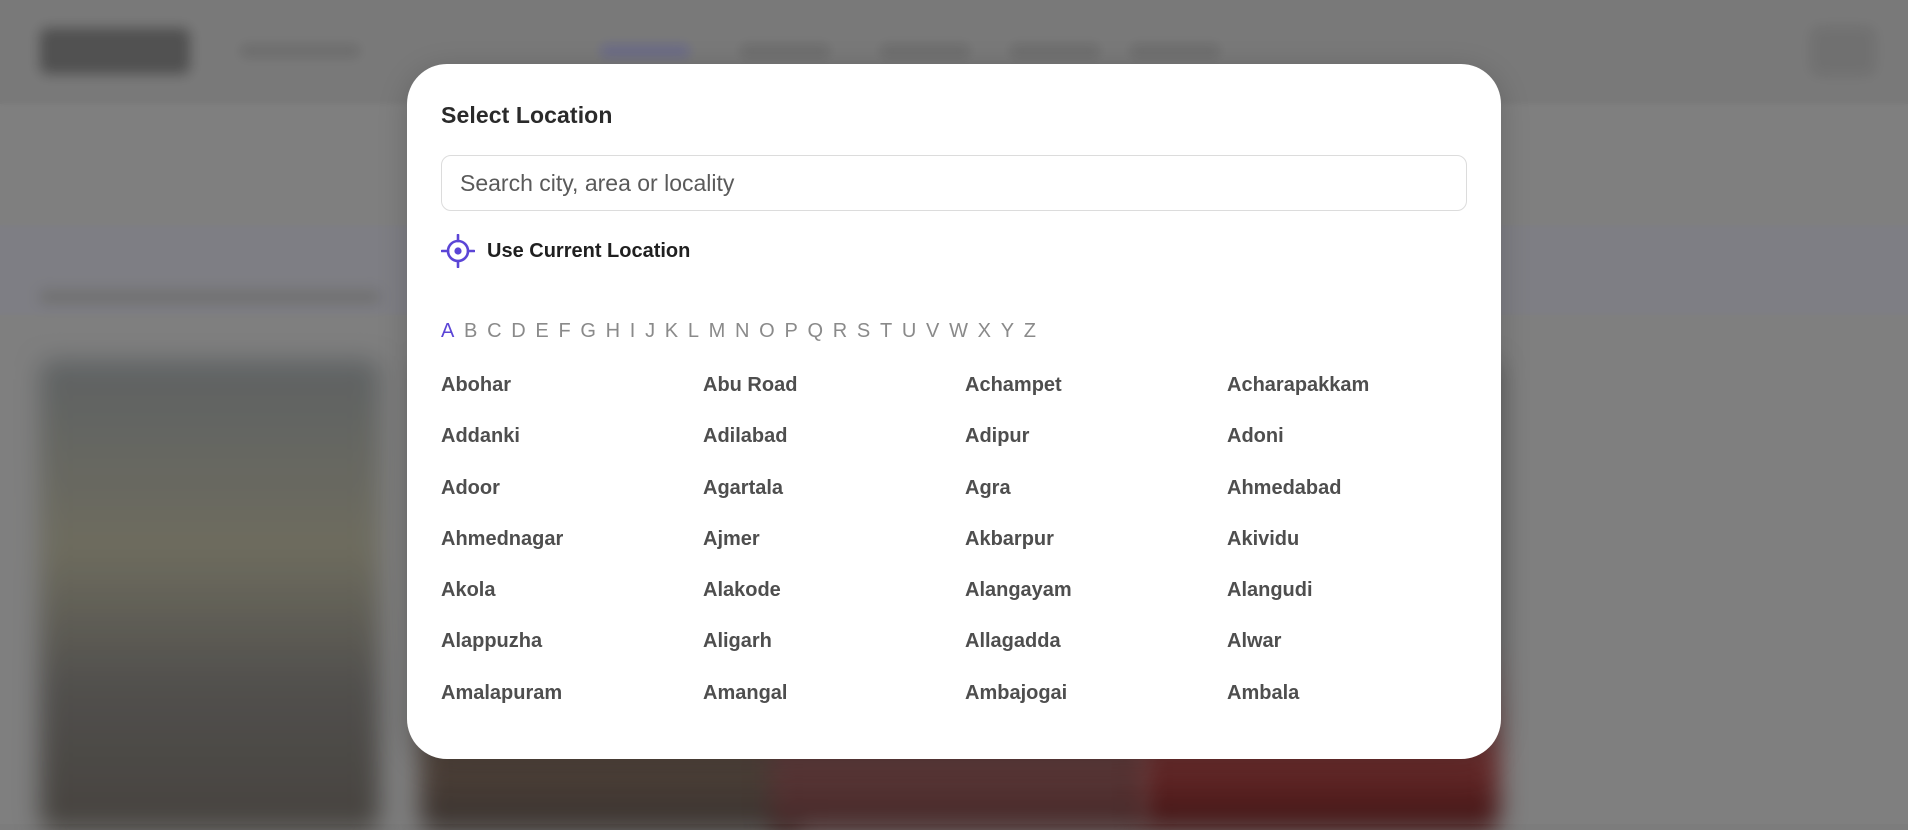  What do you see at coordinates (834, 390) in the screenshot?
I see `city-option: Abu Road` at bounding box center [834, 390].